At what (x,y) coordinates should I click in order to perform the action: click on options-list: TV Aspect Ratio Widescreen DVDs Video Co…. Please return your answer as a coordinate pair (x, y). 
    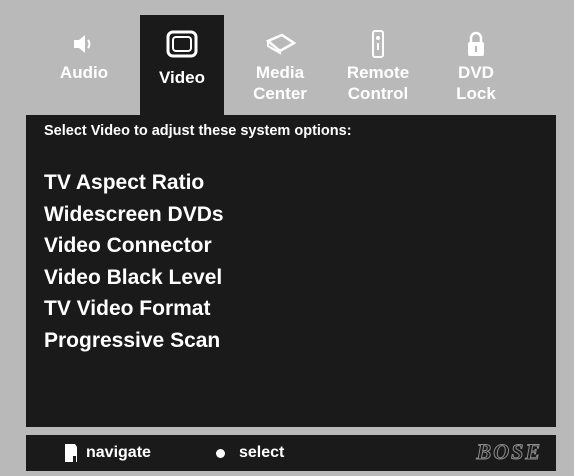
    Looking at the image, I should click on (134, 262).